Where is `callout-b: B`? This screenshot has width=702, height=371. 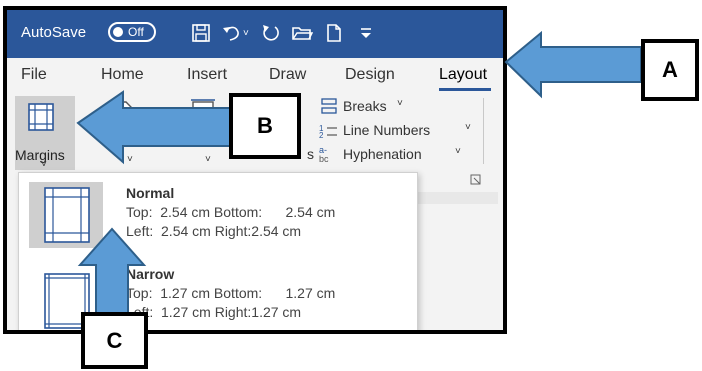
callout-b: B is located at coordinates (265, 126).